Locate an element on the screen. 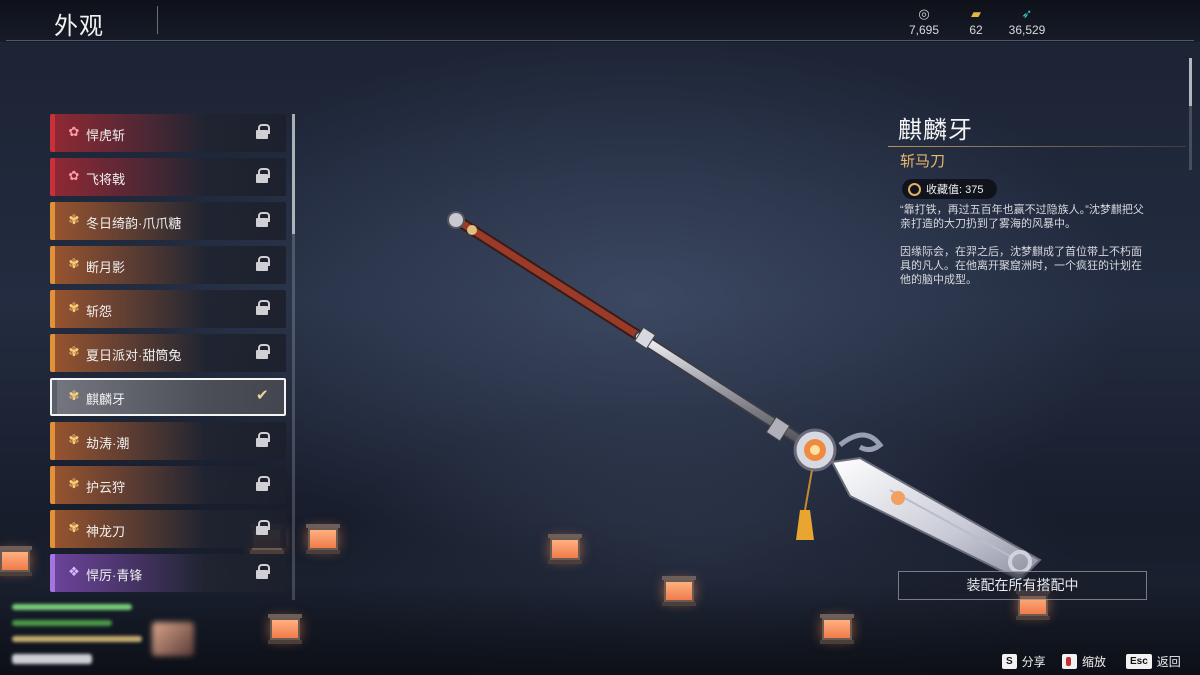 This screenshot has width=1200, height=675. skin-item: ✿ 悍虎斩 is located at coordinates (168, 133).